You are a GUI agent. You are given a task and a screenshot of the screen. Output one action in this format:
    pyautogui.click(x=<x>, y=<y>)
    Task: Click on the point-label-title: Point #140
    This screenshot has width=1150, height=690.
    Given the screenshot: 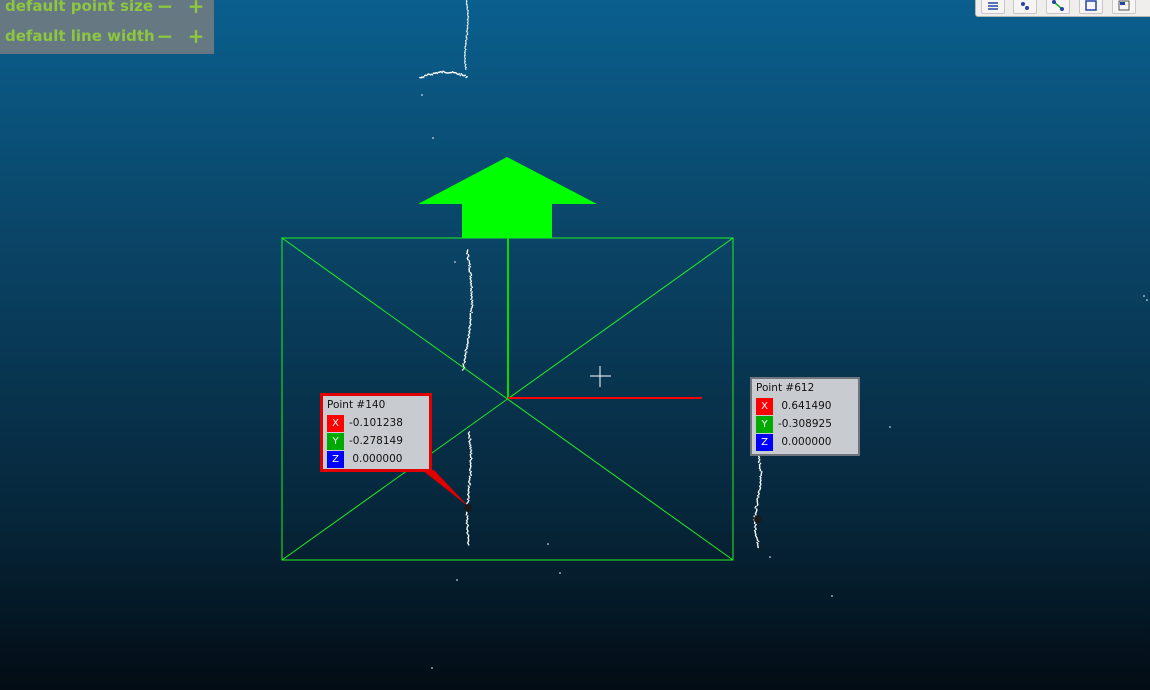 What is the action you would take?
    pyautogui.click(x=356, y=405)
    